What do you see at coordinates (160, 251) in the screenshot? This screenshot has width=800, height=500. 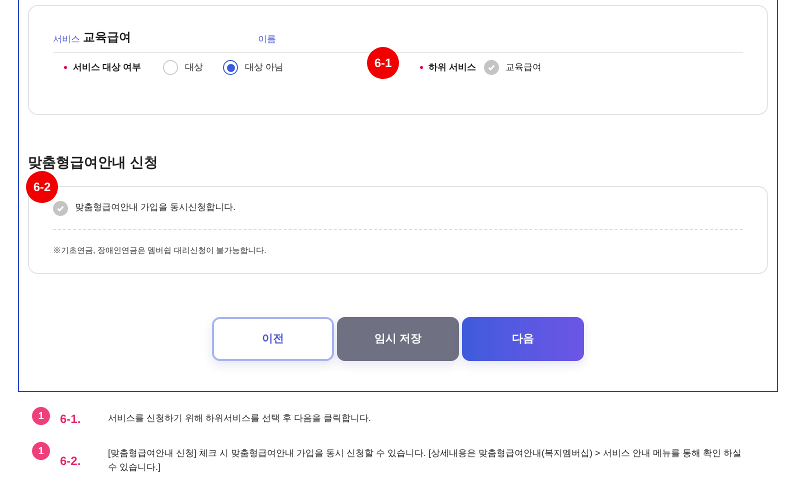 I see `notice-text: ※기초연금, 장애인연금은 멤버쉽 대리신청이 불가능합니다.` at bounding box center [160, 251].